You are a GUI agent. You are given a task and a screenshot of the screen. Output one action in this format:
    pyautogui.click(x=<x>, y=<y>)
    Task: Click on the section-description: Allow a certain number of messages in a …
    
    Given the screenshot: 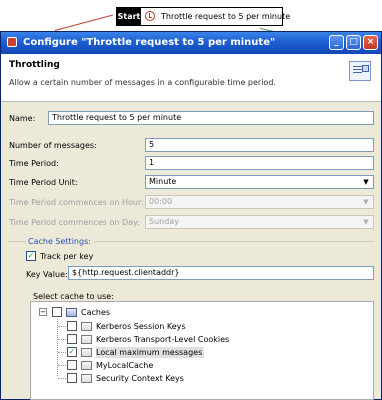 What is the action you would take?
    pyautogui.click(x=142, y=82)
    